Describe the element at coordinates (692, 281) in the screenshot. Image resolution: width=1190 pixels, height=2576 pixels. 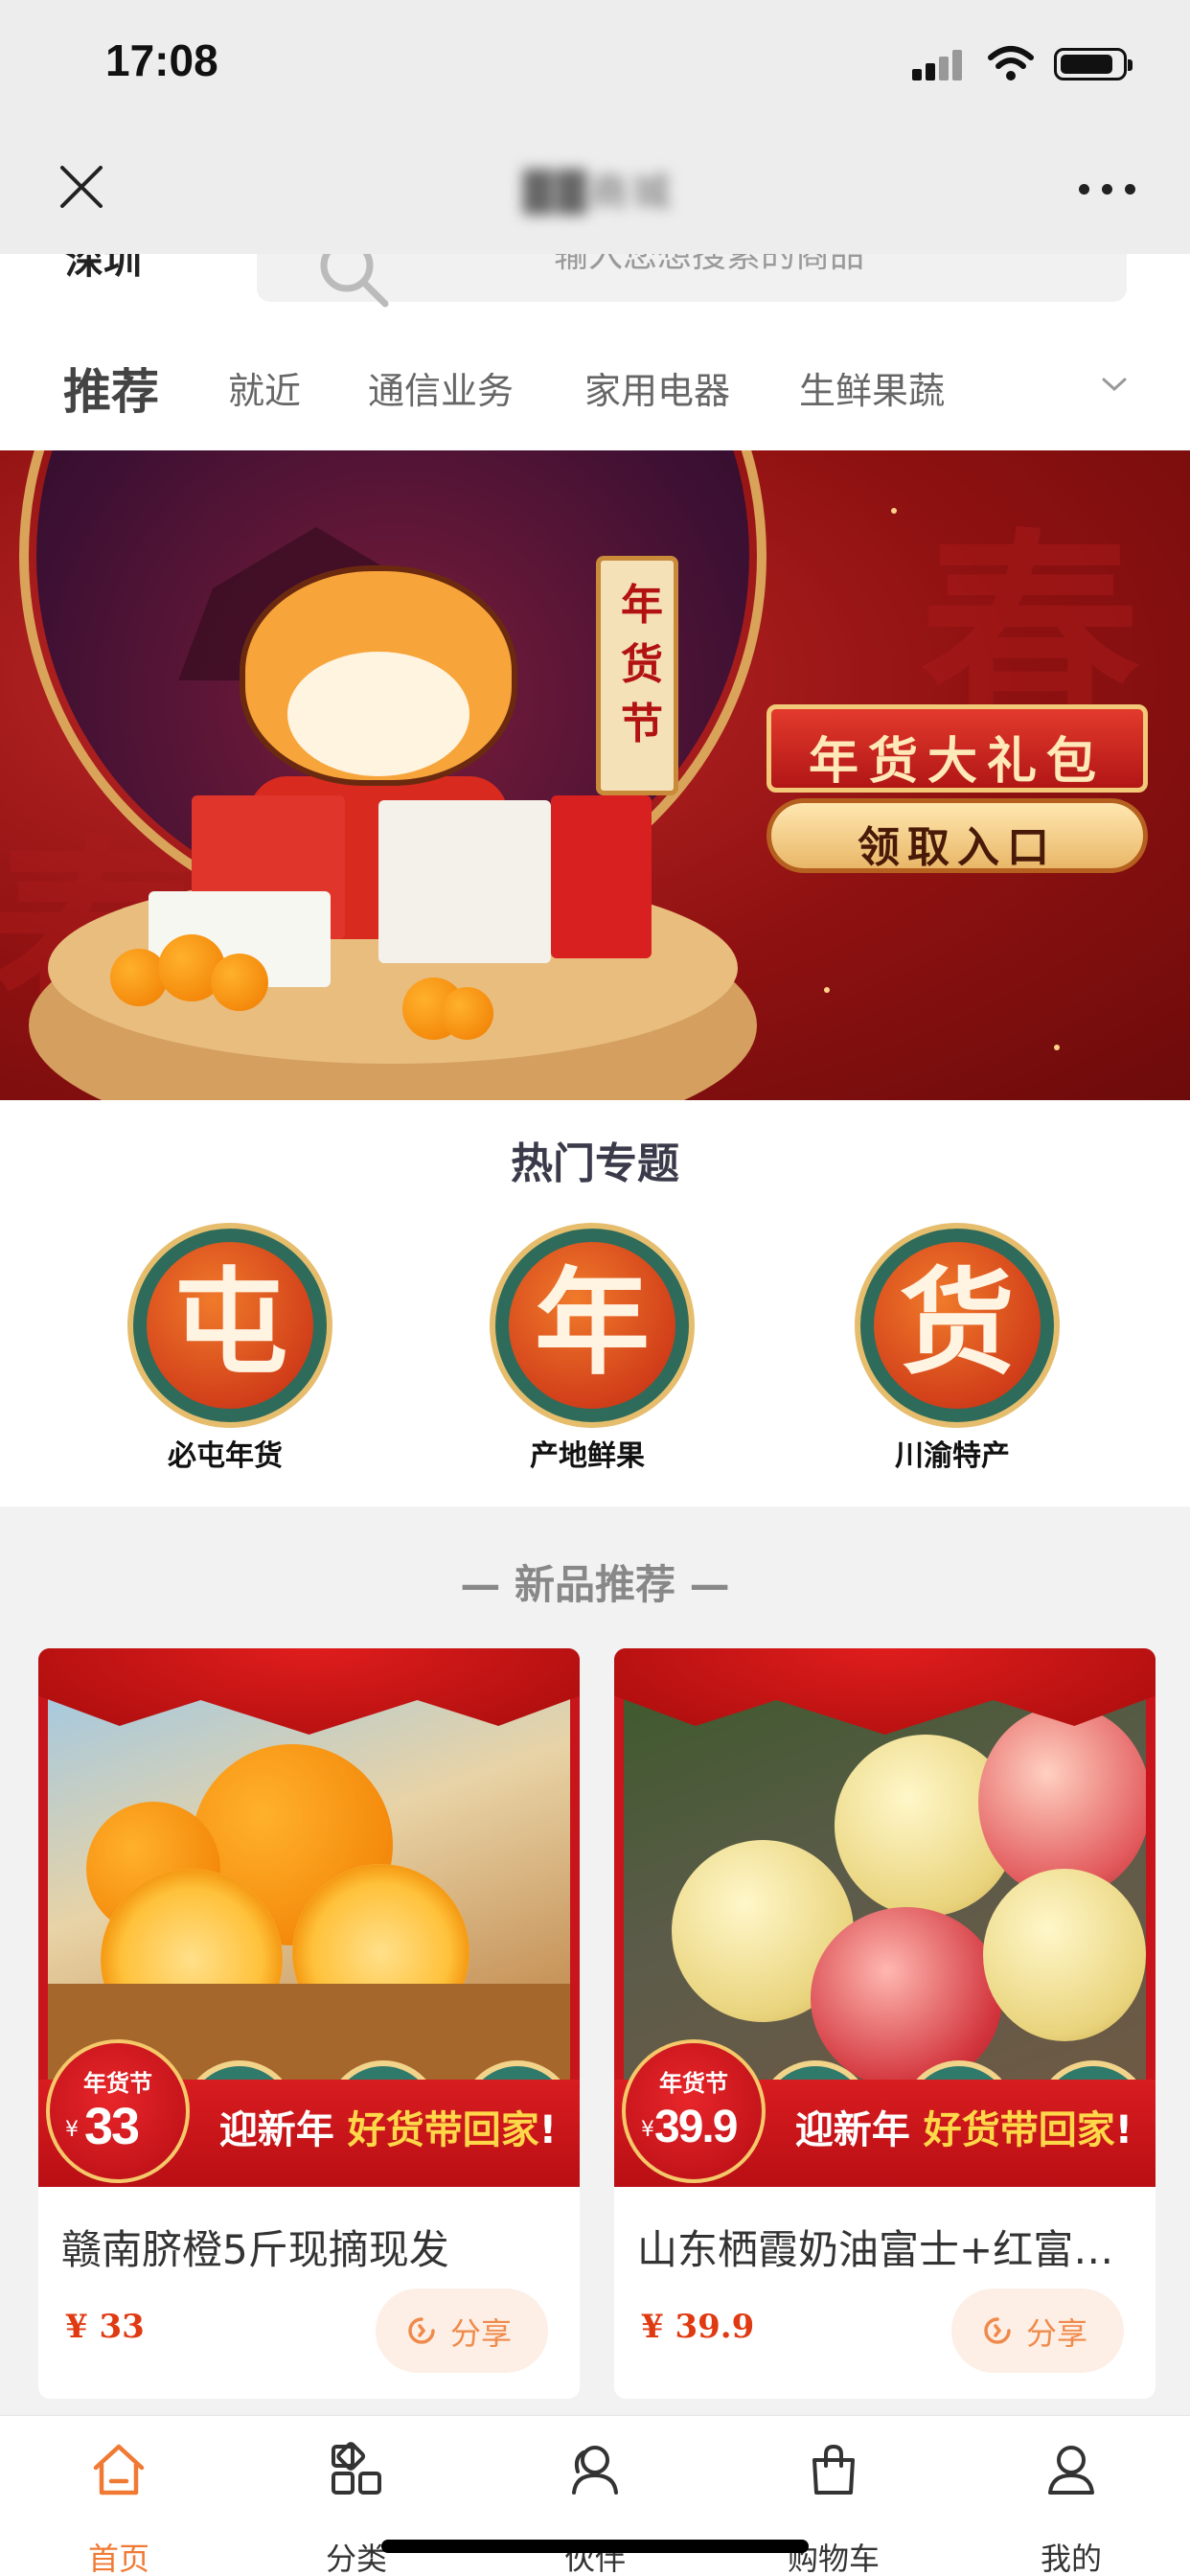
I see `search-input: 输入您想搜索的商品` at that location.